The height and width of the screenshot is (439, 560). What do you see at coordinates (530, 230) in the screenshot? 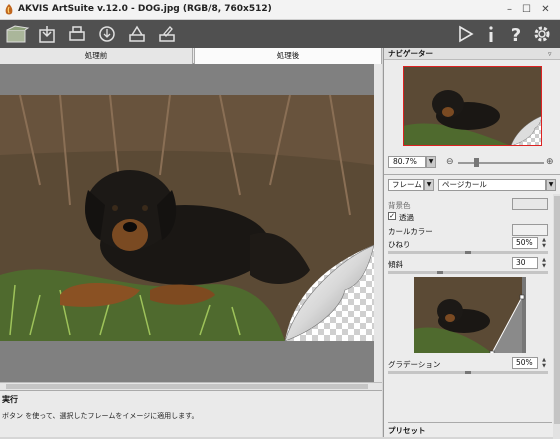
I see `curl-color-swatch` at bounding box center [530, 230].